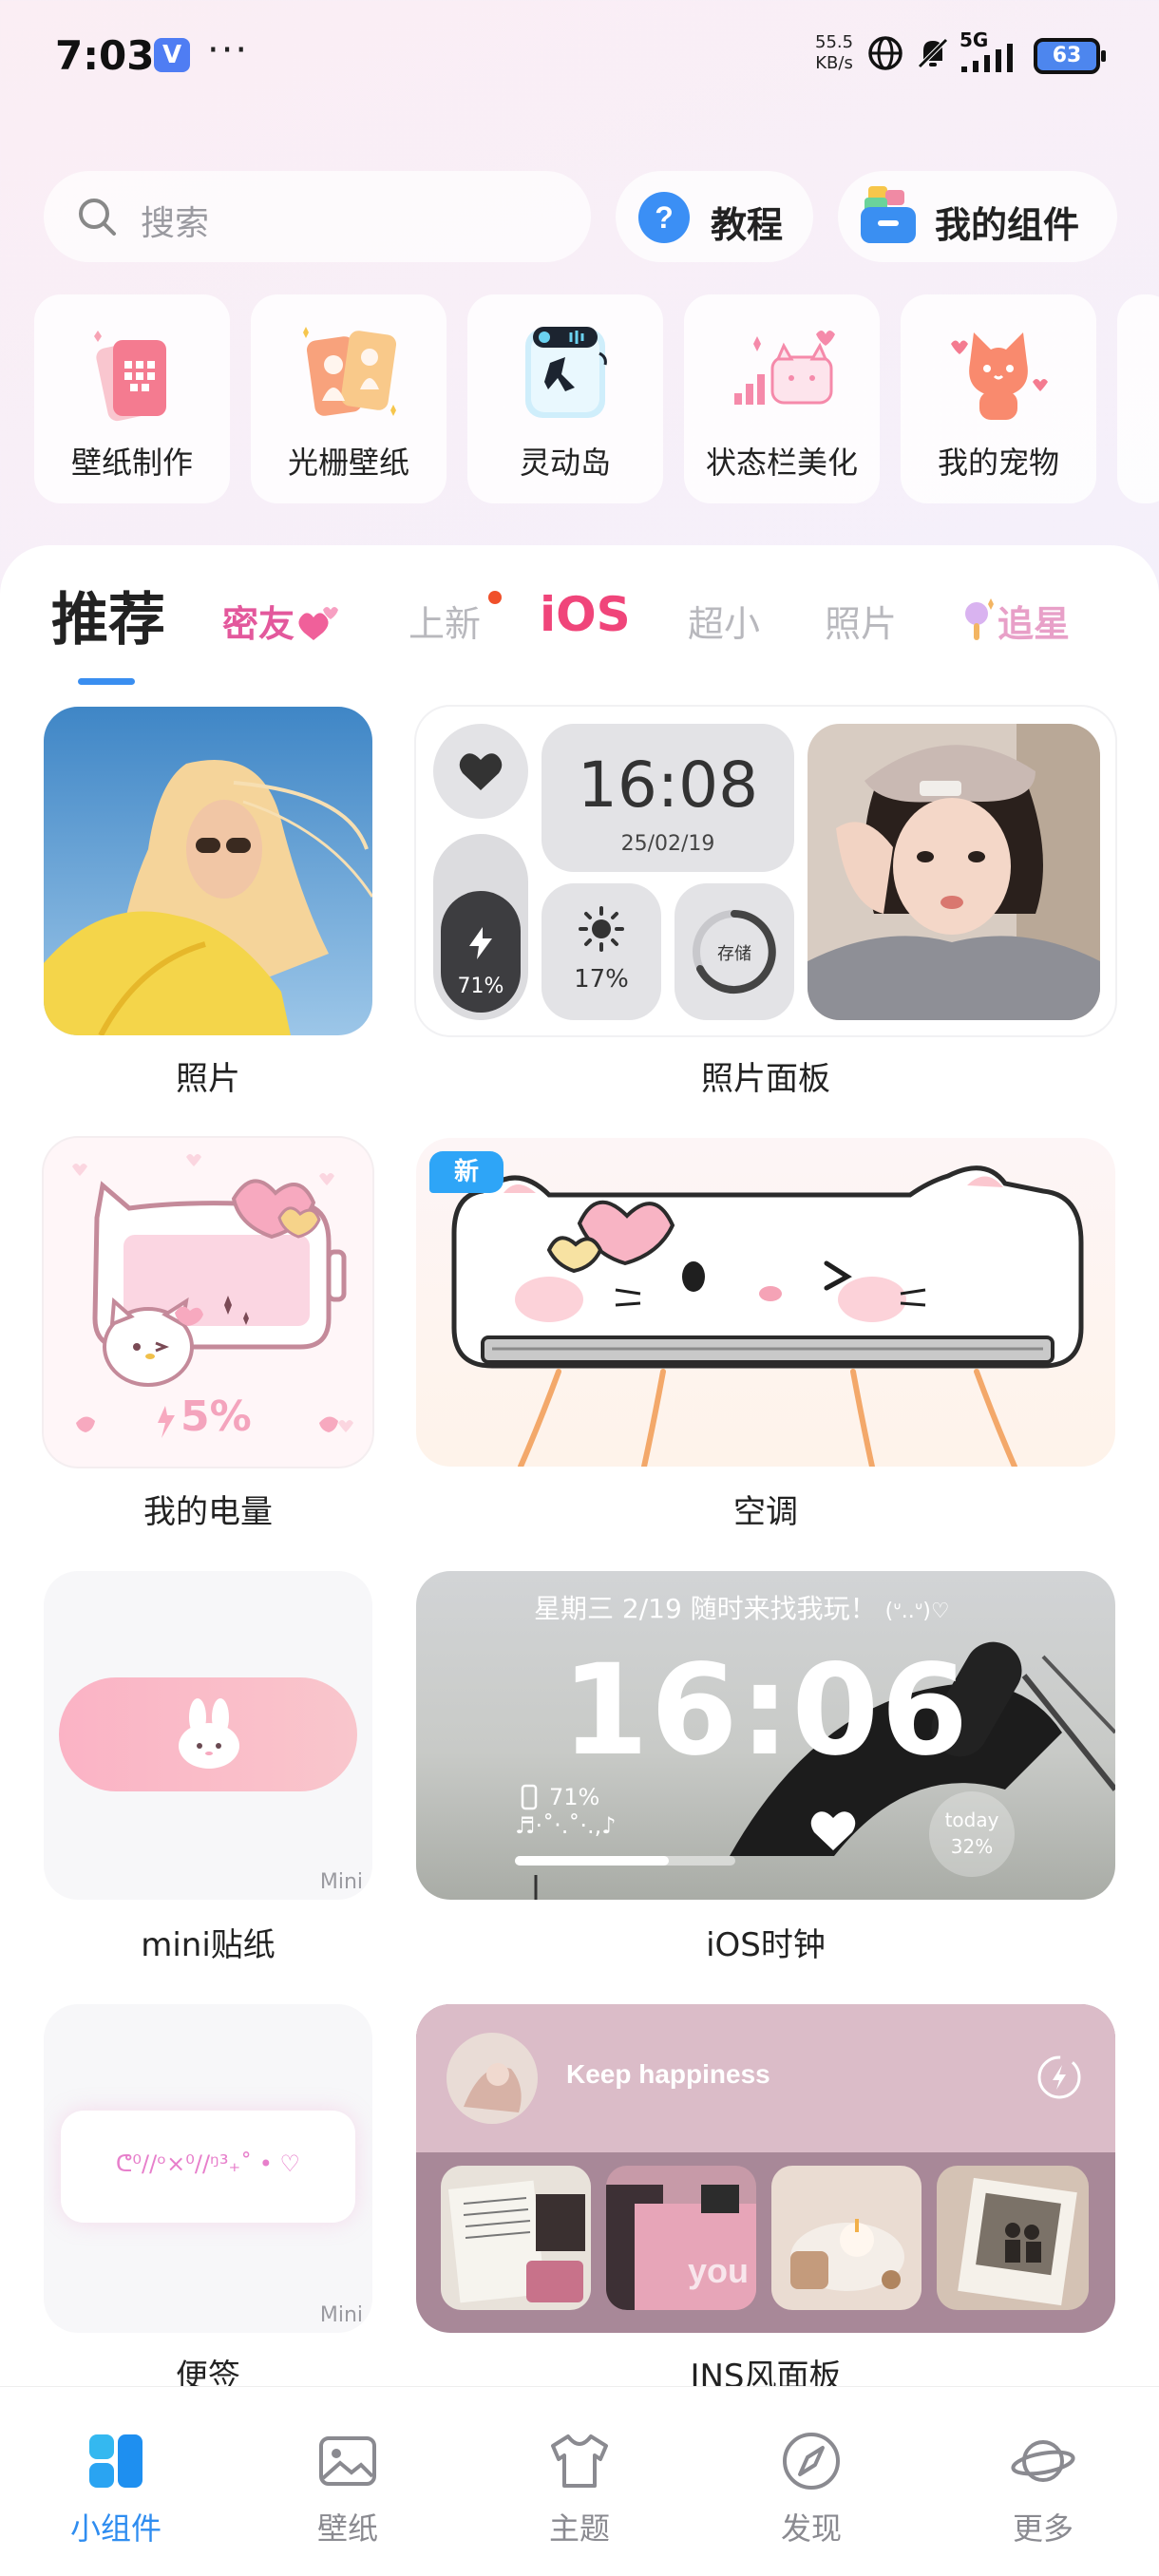 The width and height of the screenshot is (1159, 2576). I want to click on tab-friends: 密友, so click(281, 621).